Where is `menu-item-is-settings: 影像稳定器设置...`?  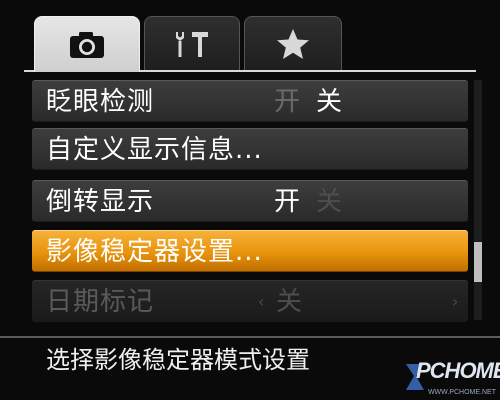
menu-item-is-settings: 影像稳定器设置... is located at coordinates (250, 251).